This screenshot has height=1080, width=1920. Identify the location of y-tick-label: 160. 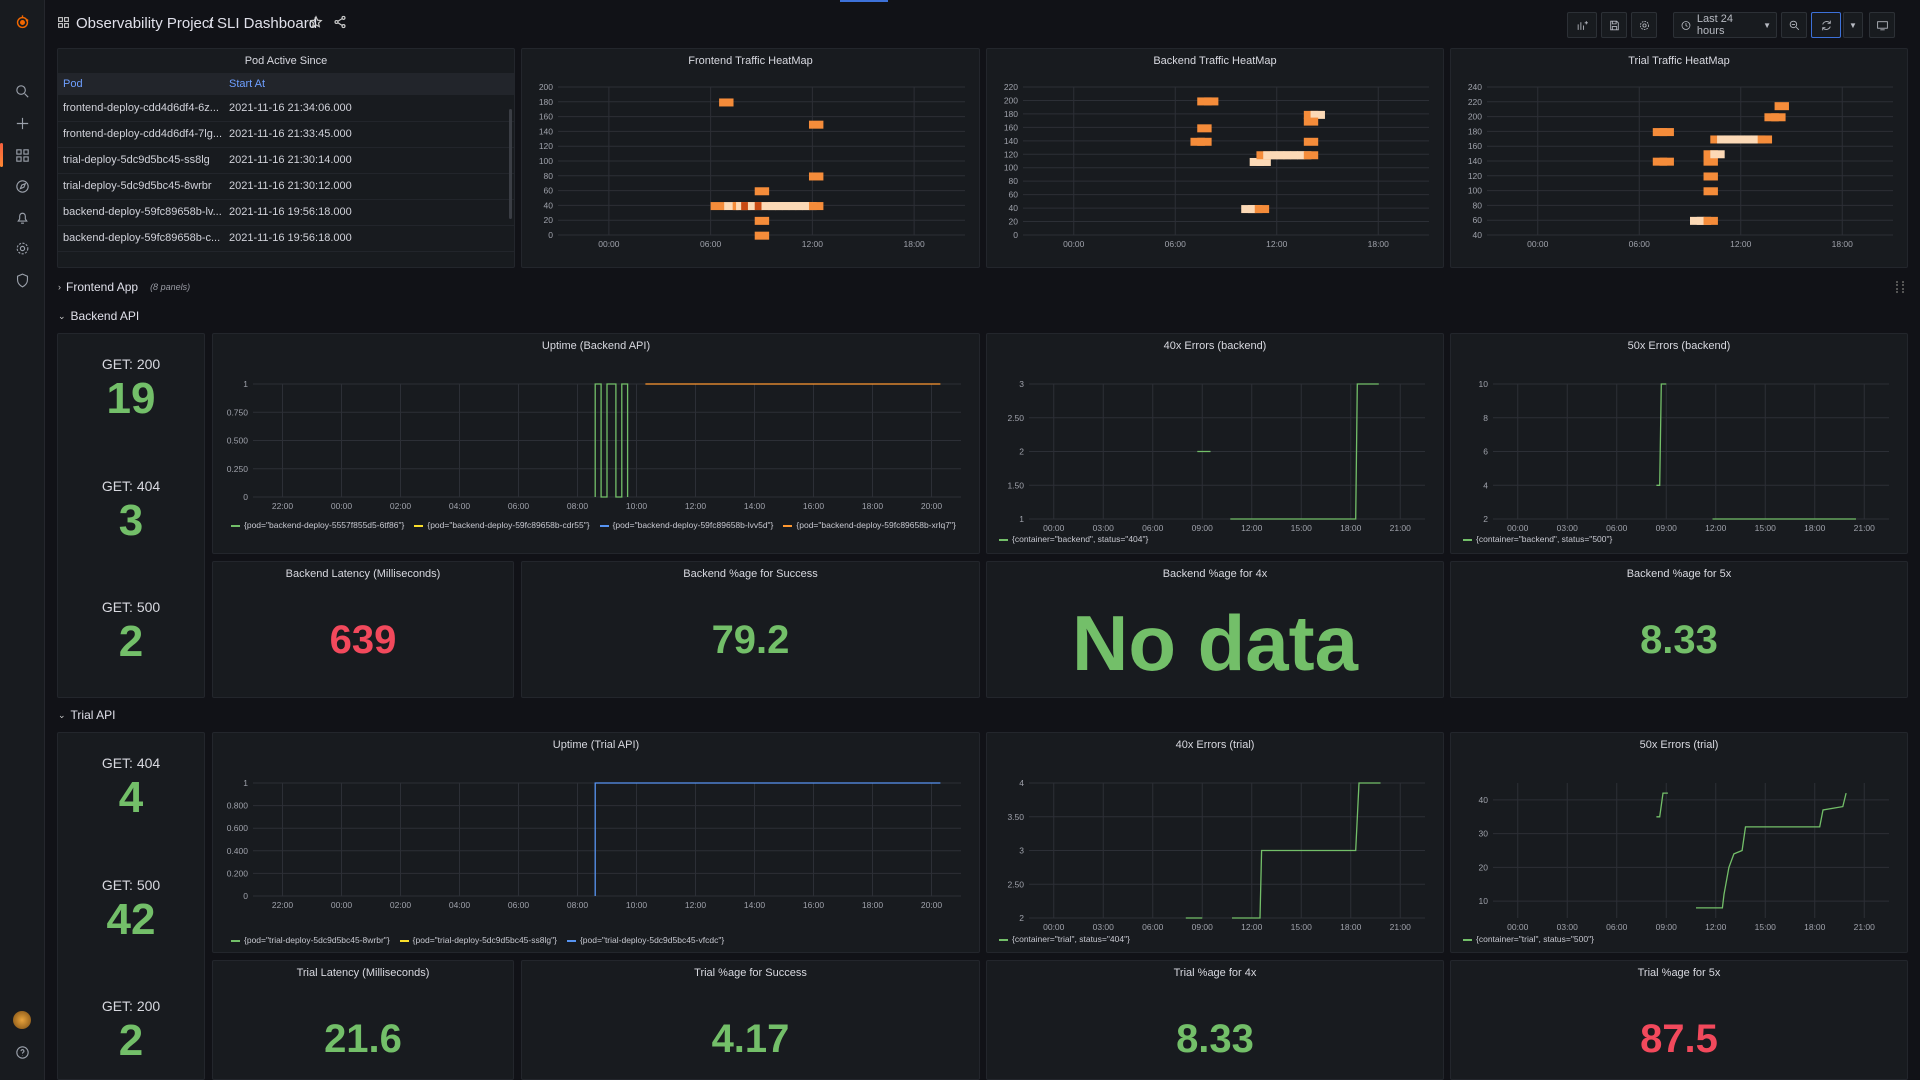
(1475, 146).